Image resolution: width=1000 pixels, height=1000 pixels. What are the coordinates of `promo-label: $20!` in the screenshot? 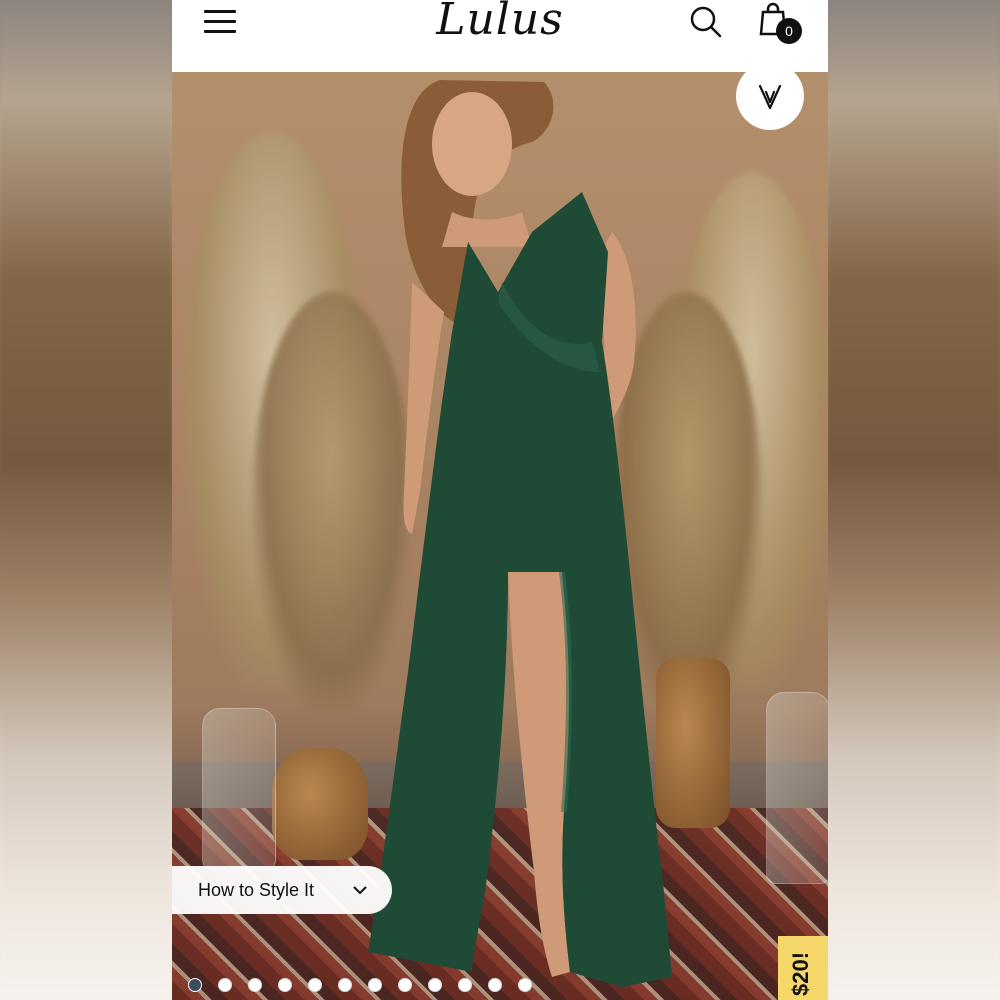 It's located at (800, 973).